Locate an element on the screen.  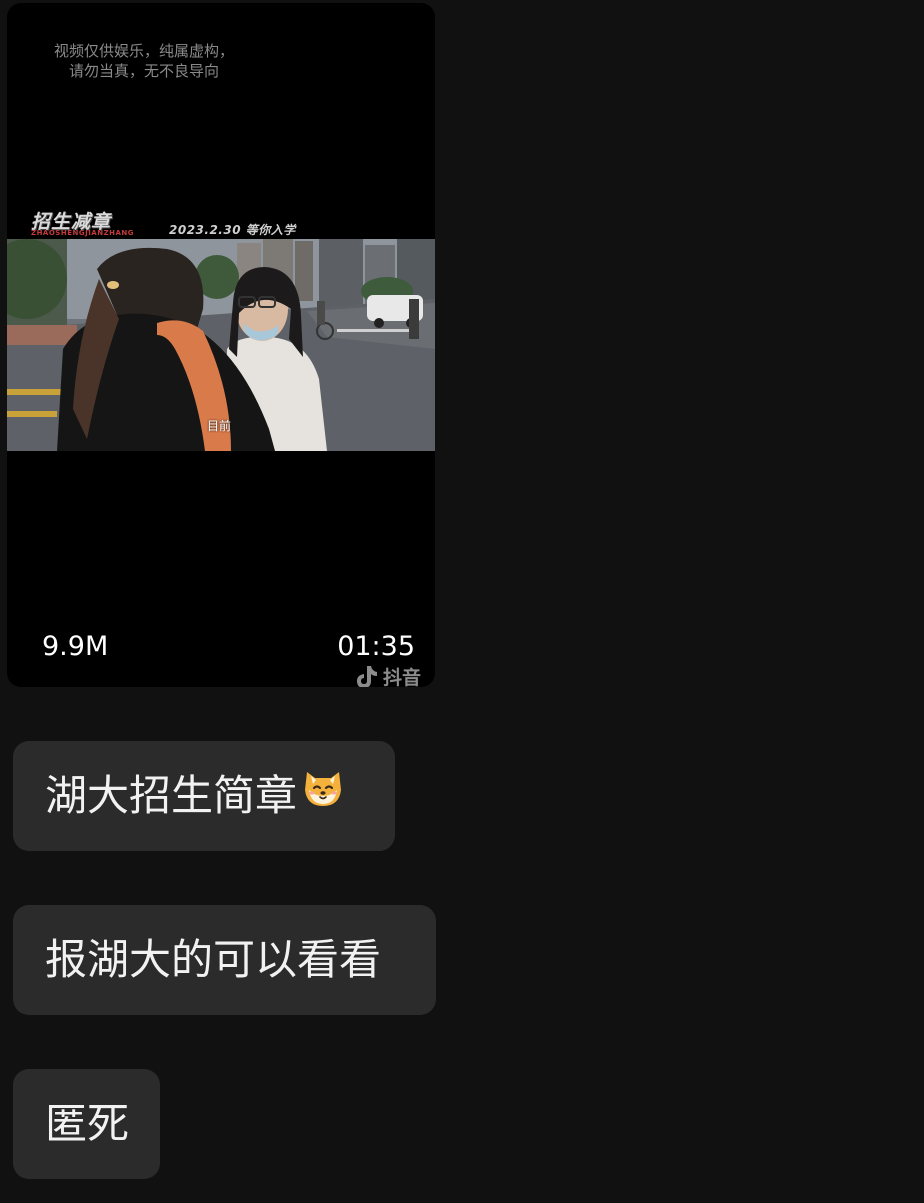
video-brand-subtitle: ZHAOSHENGJIANZHANG is located at coordinates (83, 233).